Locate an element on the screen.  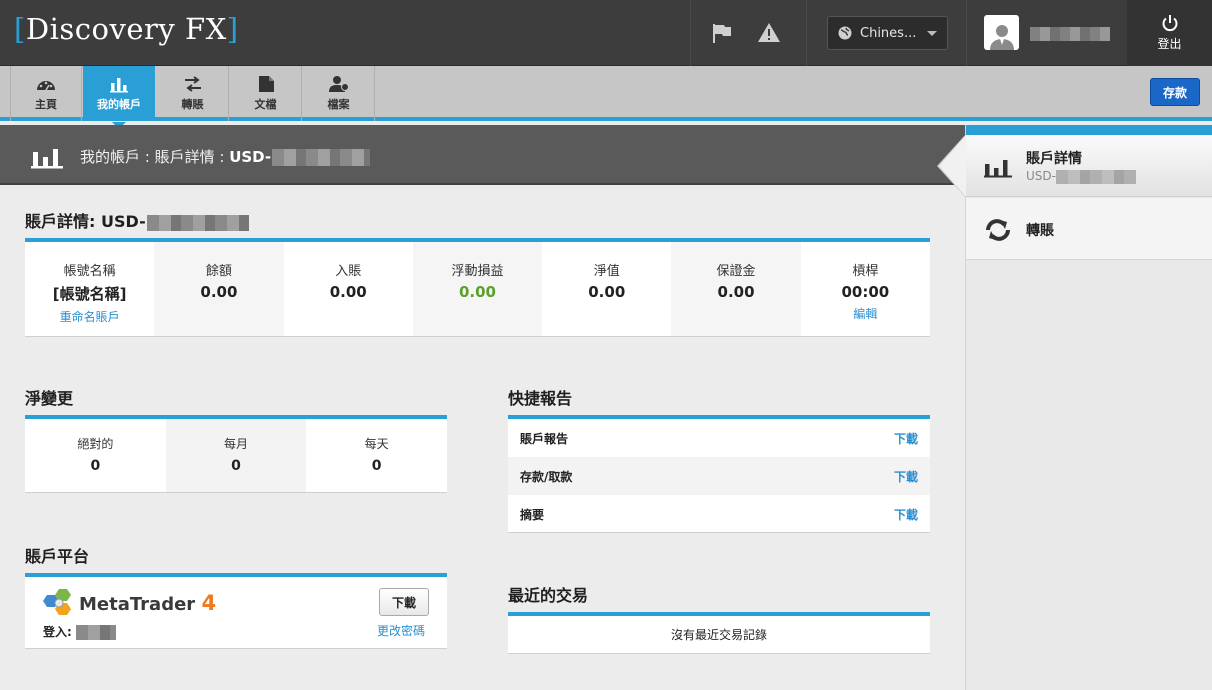
sidebar-item-transfer: 轉賬 is located at coordinates (1089, 229).